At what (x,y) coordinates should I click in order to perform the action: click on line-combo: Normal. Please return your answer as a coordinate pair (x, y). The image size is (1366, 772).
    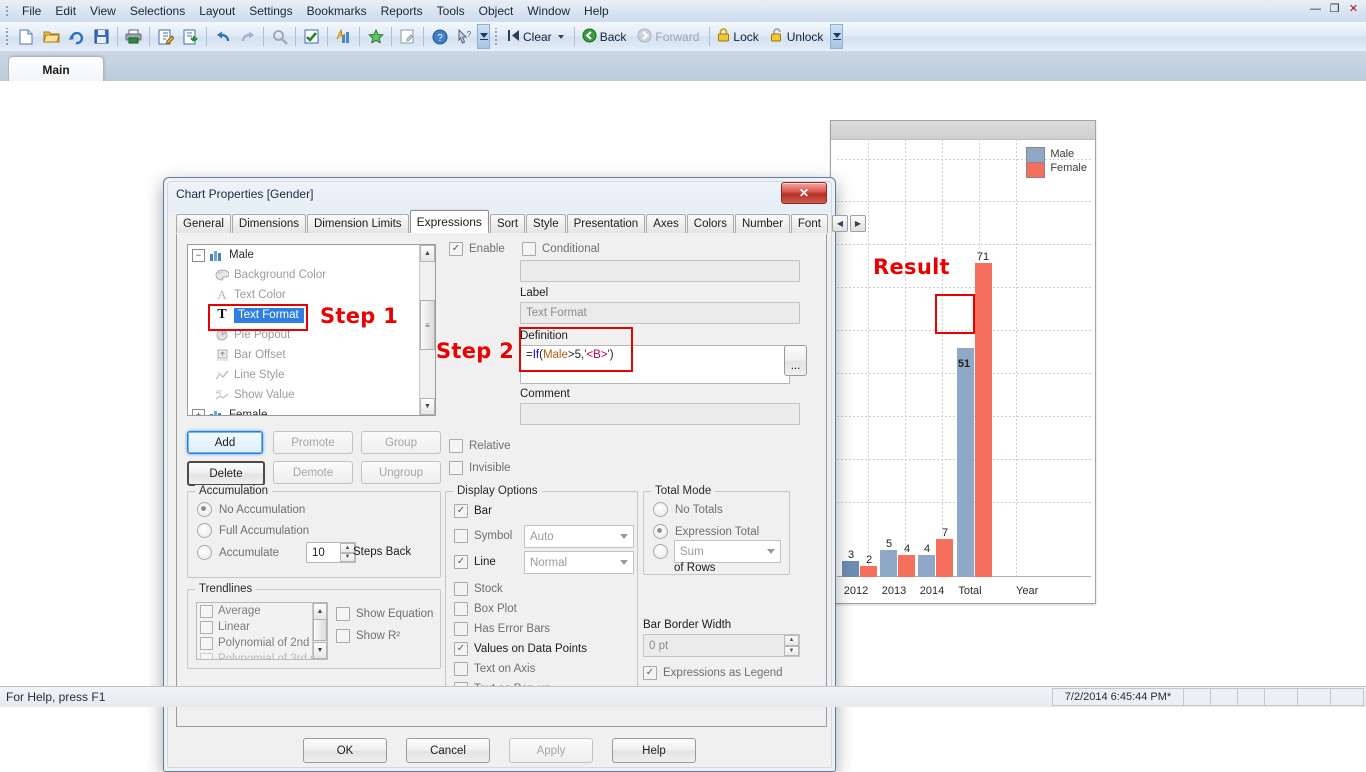
    Looking at the image, I should click on (579, 562).